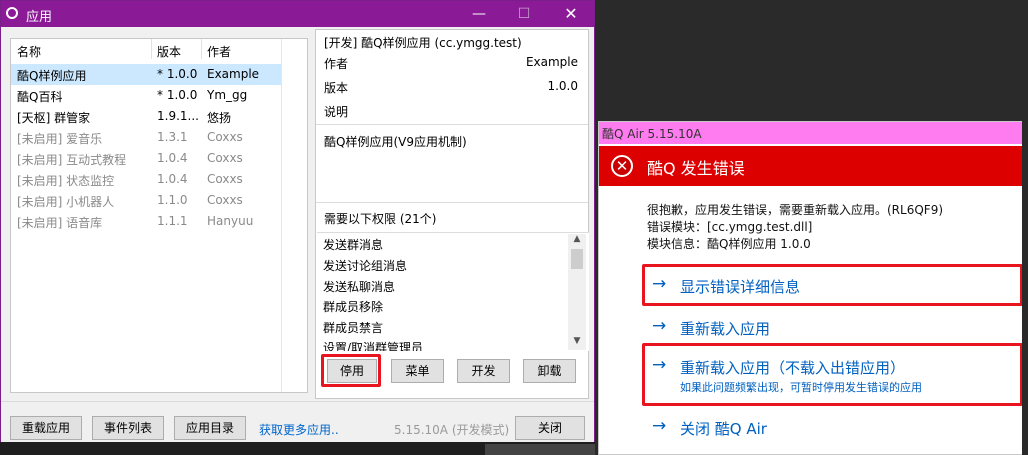  What do you see at coordinates (146, 95) in the screenshot?
I see `list-item: 酷Q百科 * 1.0.0 Ym_gg` at bounding box center [146, 95].